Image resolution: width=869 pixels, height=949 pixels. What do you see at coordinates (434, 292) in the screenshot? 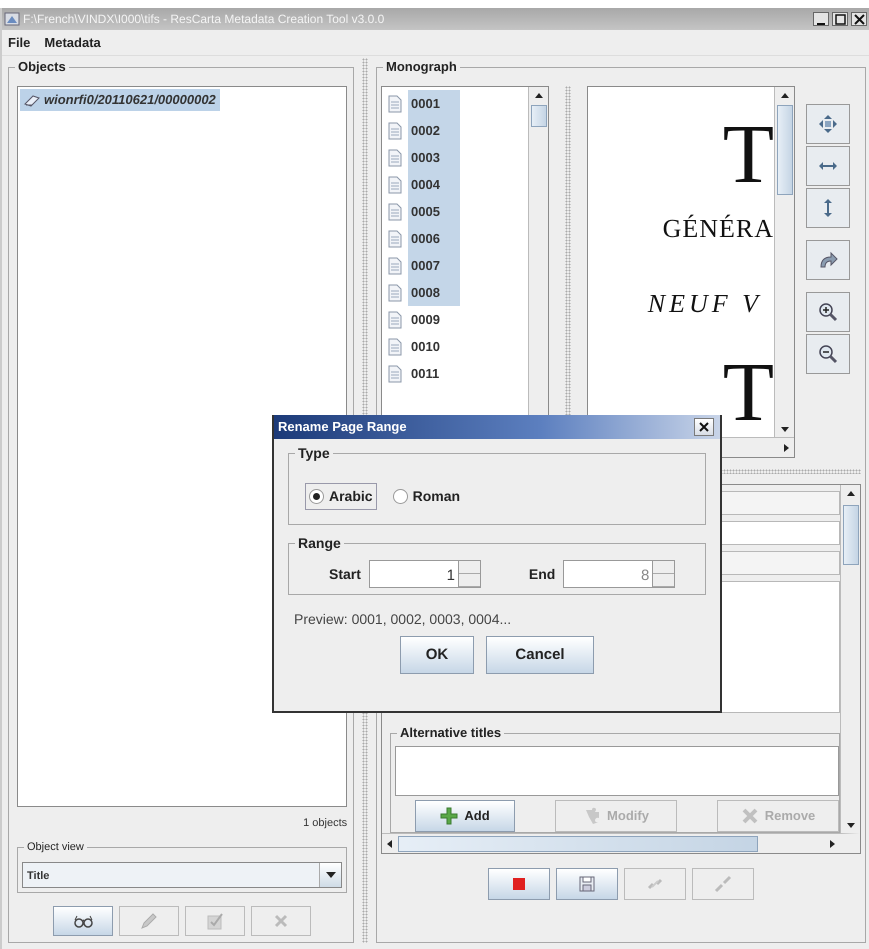
I see `page-item: 0008` at bounding box center [434, 292].